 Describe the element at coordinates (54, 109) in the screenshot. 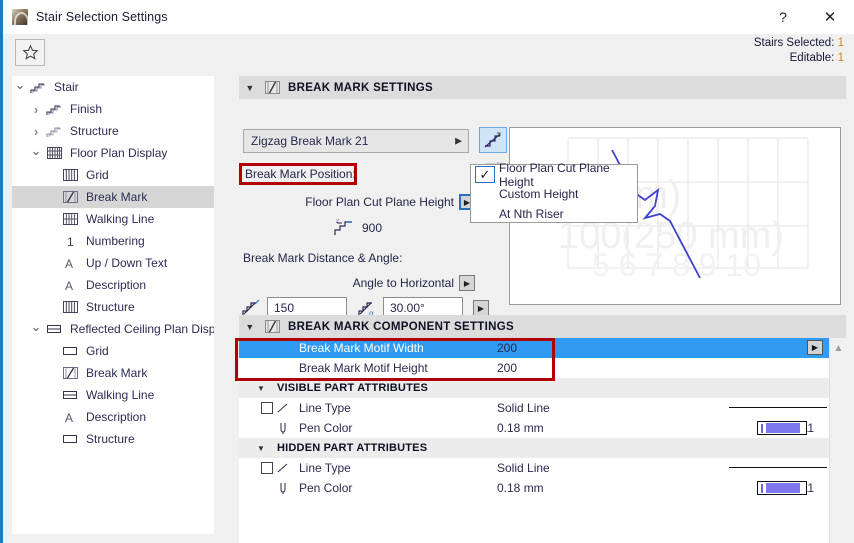

I see `stair-icon` at that location.